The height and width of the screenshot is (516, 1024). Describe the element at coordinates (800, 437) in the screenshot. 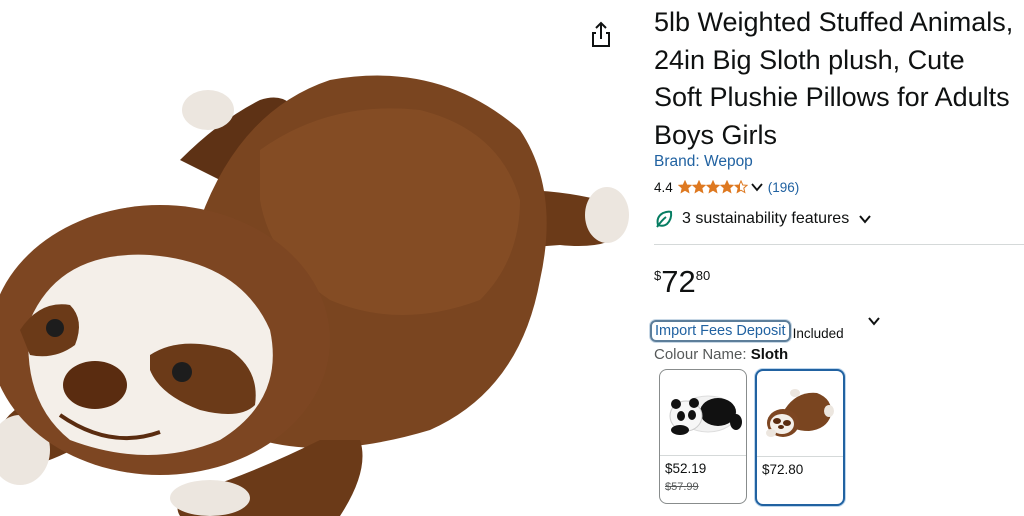

I see `swatch-sloth: $72.80` at that location.